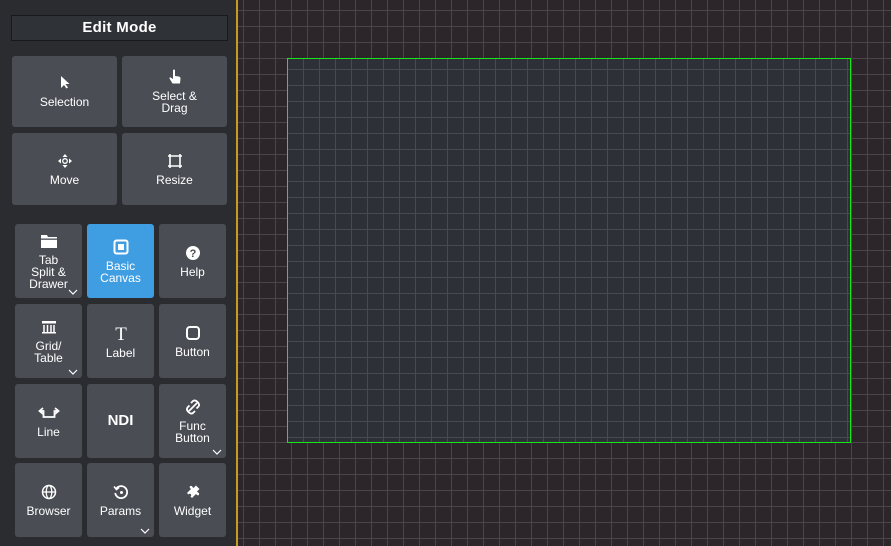 Image resolution: width=891 pixels, height=546 pixels. Describe the element at coordinates (64, 179) in the screenshot. I see `move-label: Move` at that location.